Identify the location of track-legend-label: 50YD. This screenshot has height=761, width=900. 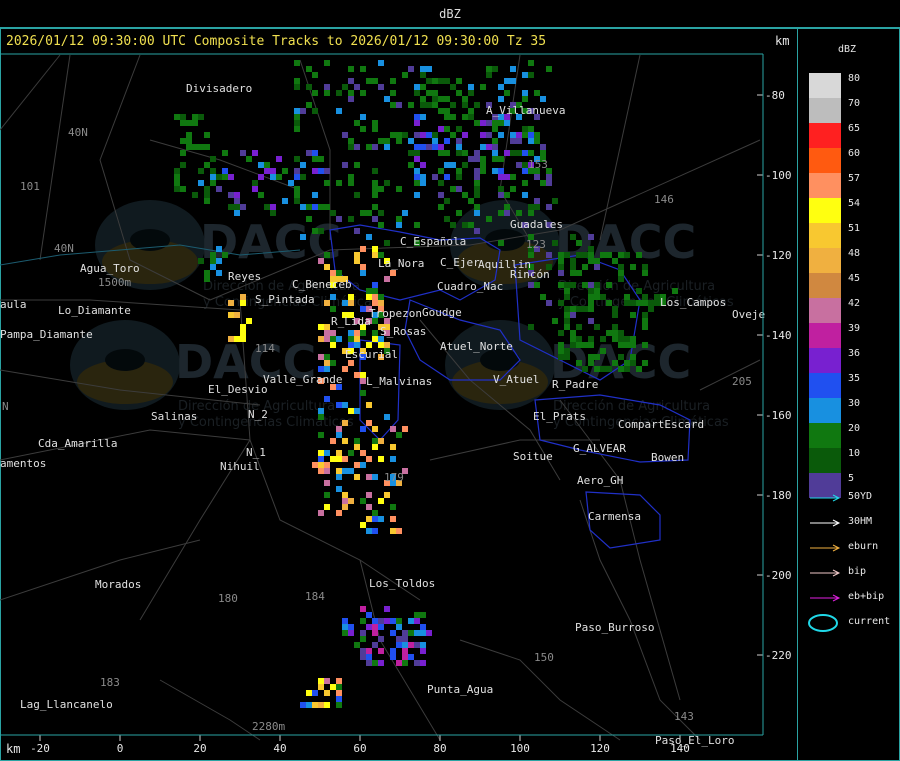
(860, 496).